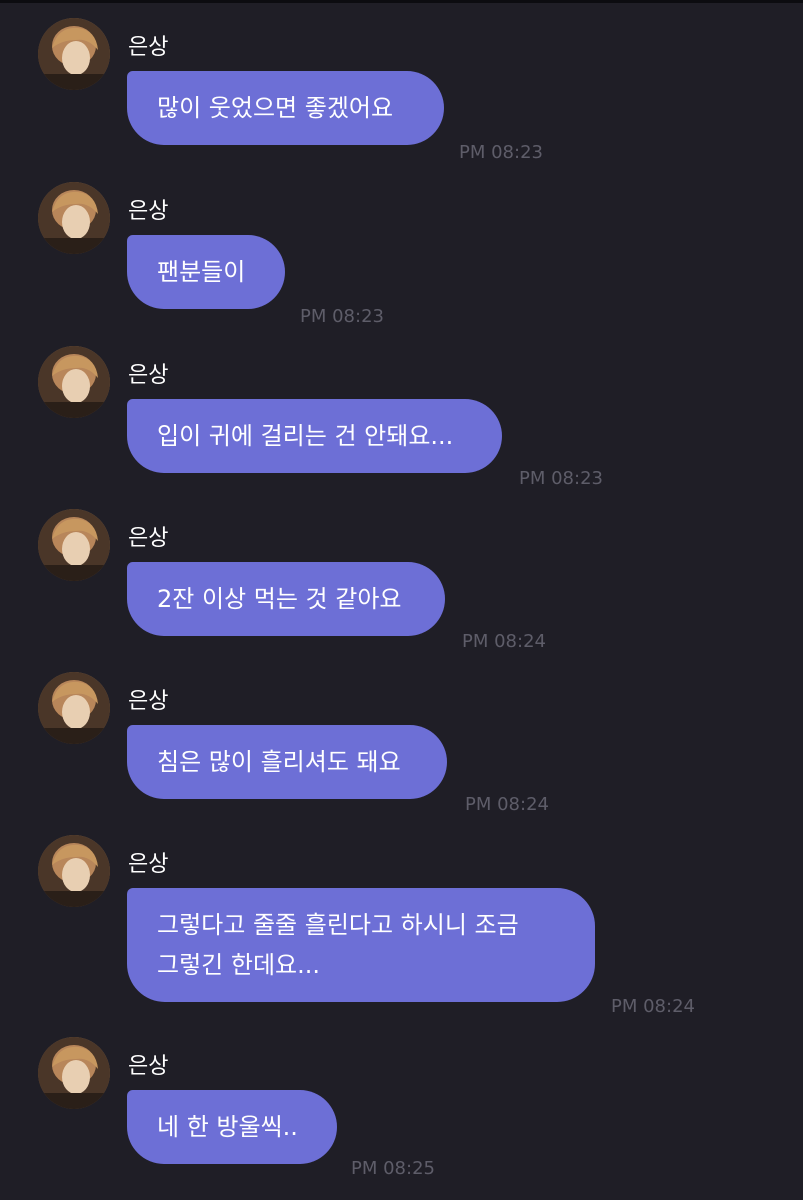  What do you see at coordinates (285, 108) in the screenshot?
I see `message-bubble: 많이 웃었으면 좋겠어요` at bounding box center [285, 108].